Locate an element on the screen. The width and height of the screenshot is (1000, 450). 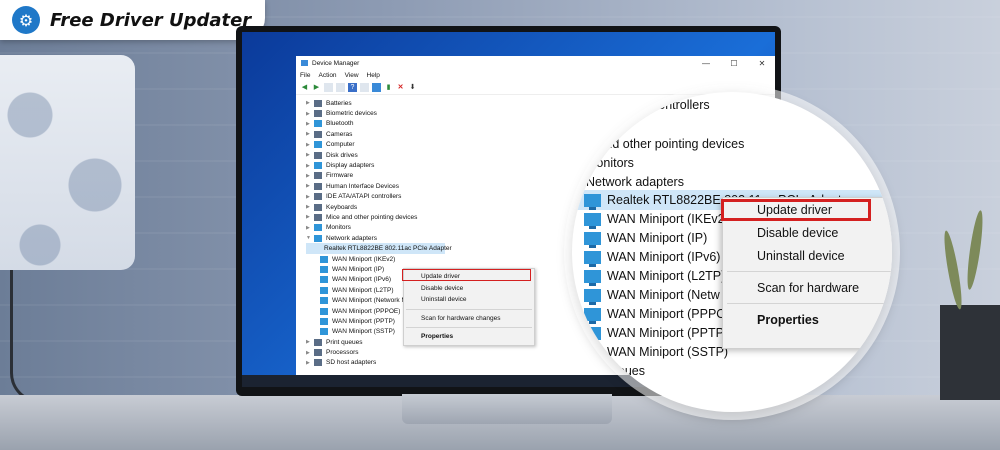
tree-item: ▶ Display adapters is located at coordinates (375, 165).